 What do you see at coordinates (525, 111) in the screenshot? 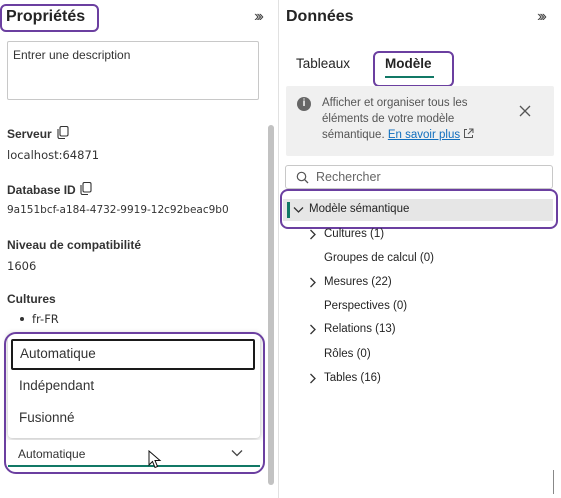
I see `close-icon` at bounding box center [525, 111].